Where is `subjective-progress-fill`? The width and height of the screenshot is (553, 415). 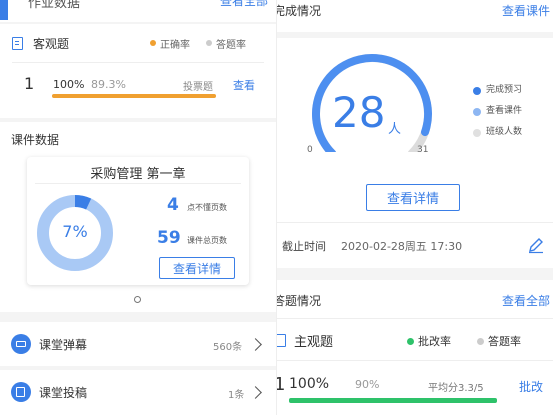 subjective-progress-fill is located at coordinates (393, 400).